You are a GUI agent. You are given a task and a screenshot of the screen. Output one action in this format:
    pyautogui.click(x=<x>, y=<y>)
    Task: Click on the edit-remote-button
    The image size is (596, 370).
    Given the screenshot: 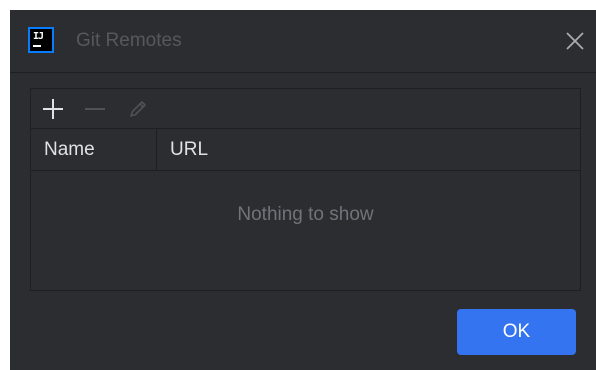 What is the action you would take?
    pyautogui.click(x=138, y=109)
    